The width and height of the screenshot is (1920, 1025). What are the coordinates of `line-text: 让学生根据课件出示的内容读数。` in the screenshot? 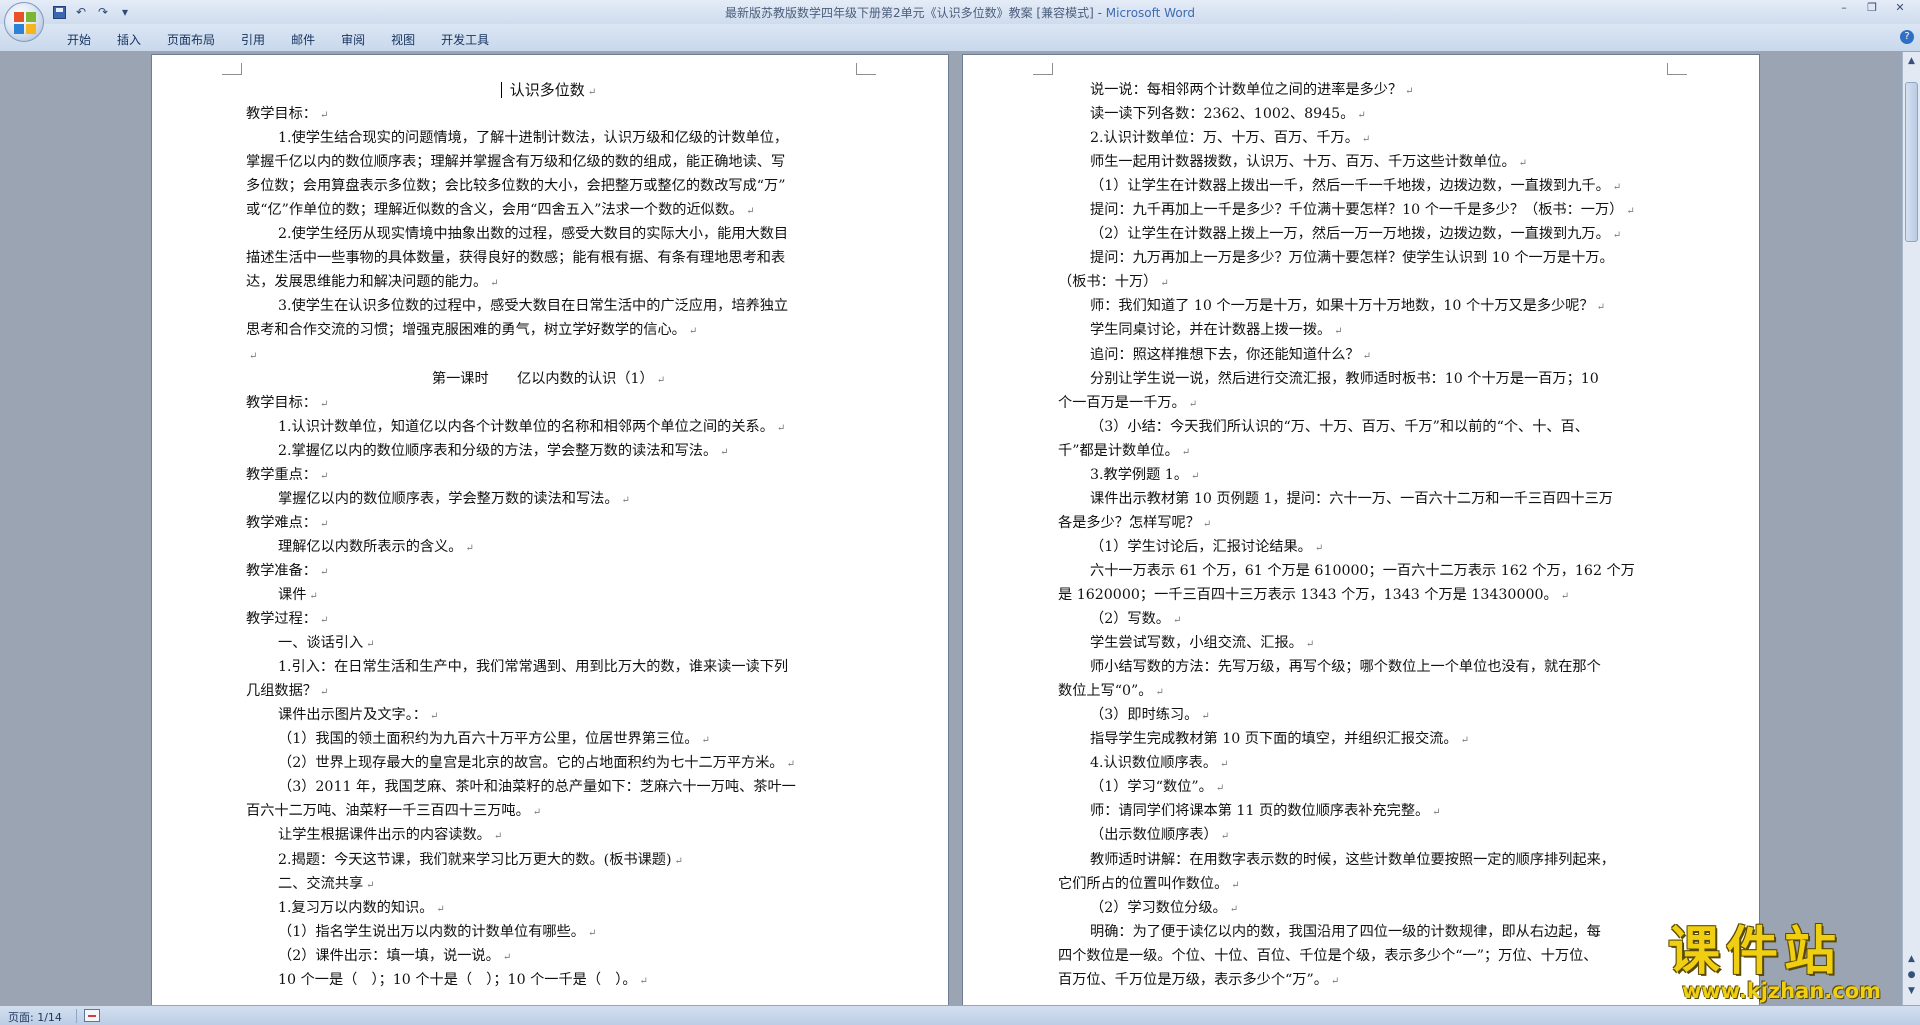 It's located at (384, 835).